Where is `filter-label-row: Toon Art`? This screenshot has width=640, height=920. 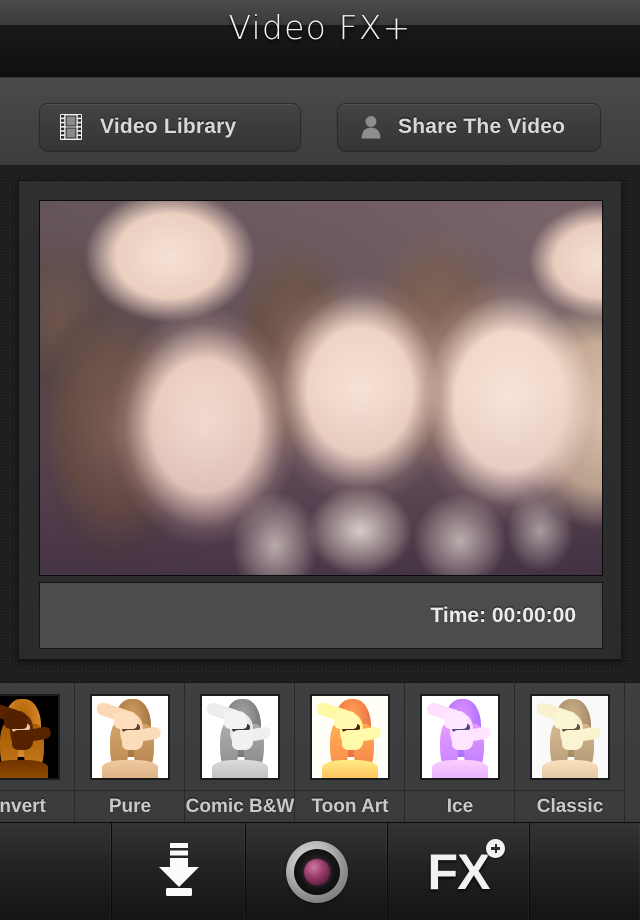
filter-label-row: Toon Art is located at coordinates (350, 806).